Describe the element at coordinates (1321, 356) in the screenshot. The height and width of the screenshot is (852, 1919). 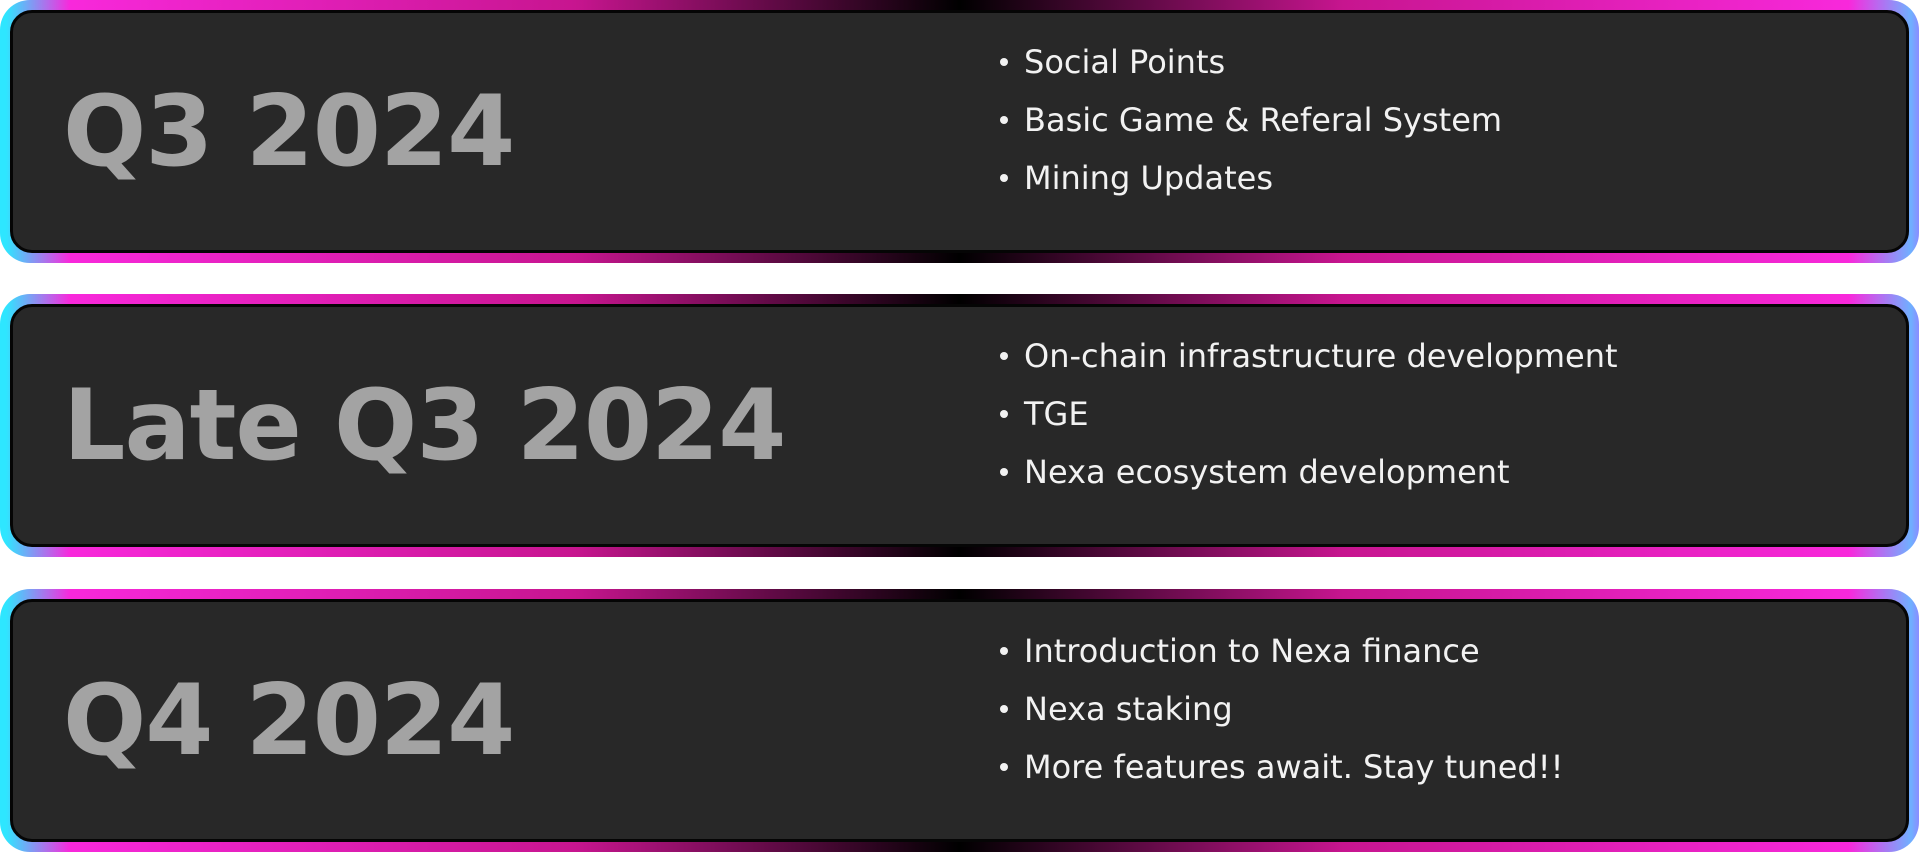
I see `milestone-label: On-chain infrastructure development` at that location.